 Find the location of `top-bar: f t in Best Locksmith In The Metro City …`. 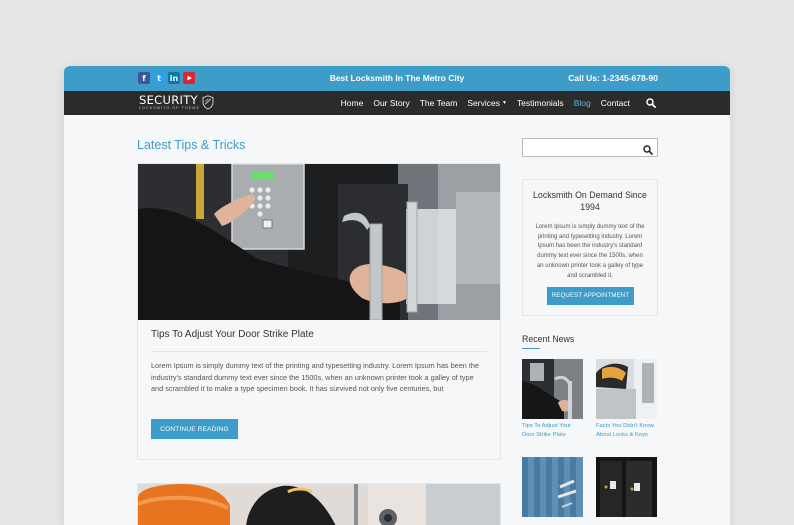

top-bar: f t in Best Locksmith In The Metro City … is located at coordinates (397, 78).